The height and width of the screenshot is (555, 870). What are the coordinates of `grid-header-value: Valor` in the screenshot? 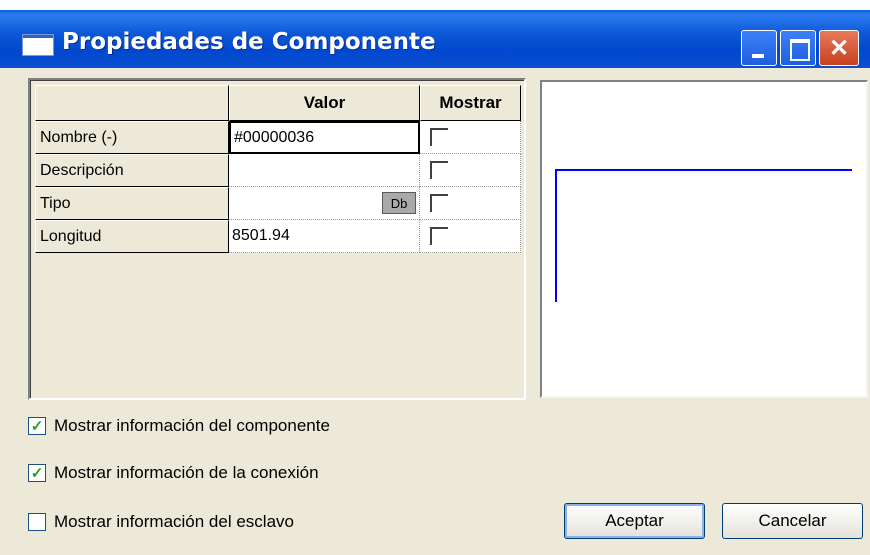 It's located at (324, 103).